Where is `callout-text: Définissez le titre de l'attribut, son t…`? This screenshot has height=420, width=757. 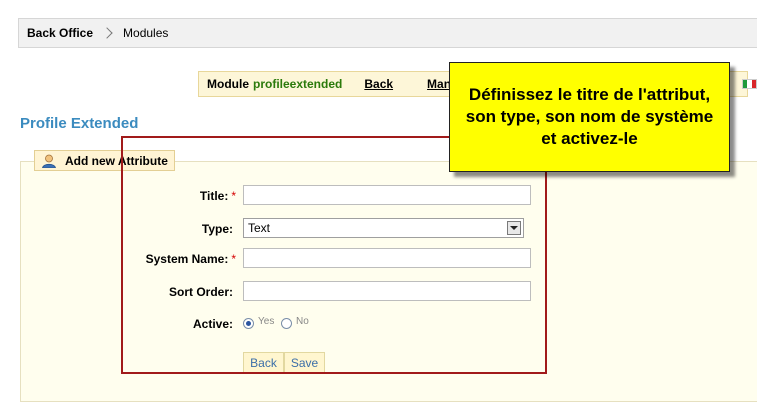 callout-text: Définissez le titre de l'attribut, son t… is located at coordinates (589, 116).